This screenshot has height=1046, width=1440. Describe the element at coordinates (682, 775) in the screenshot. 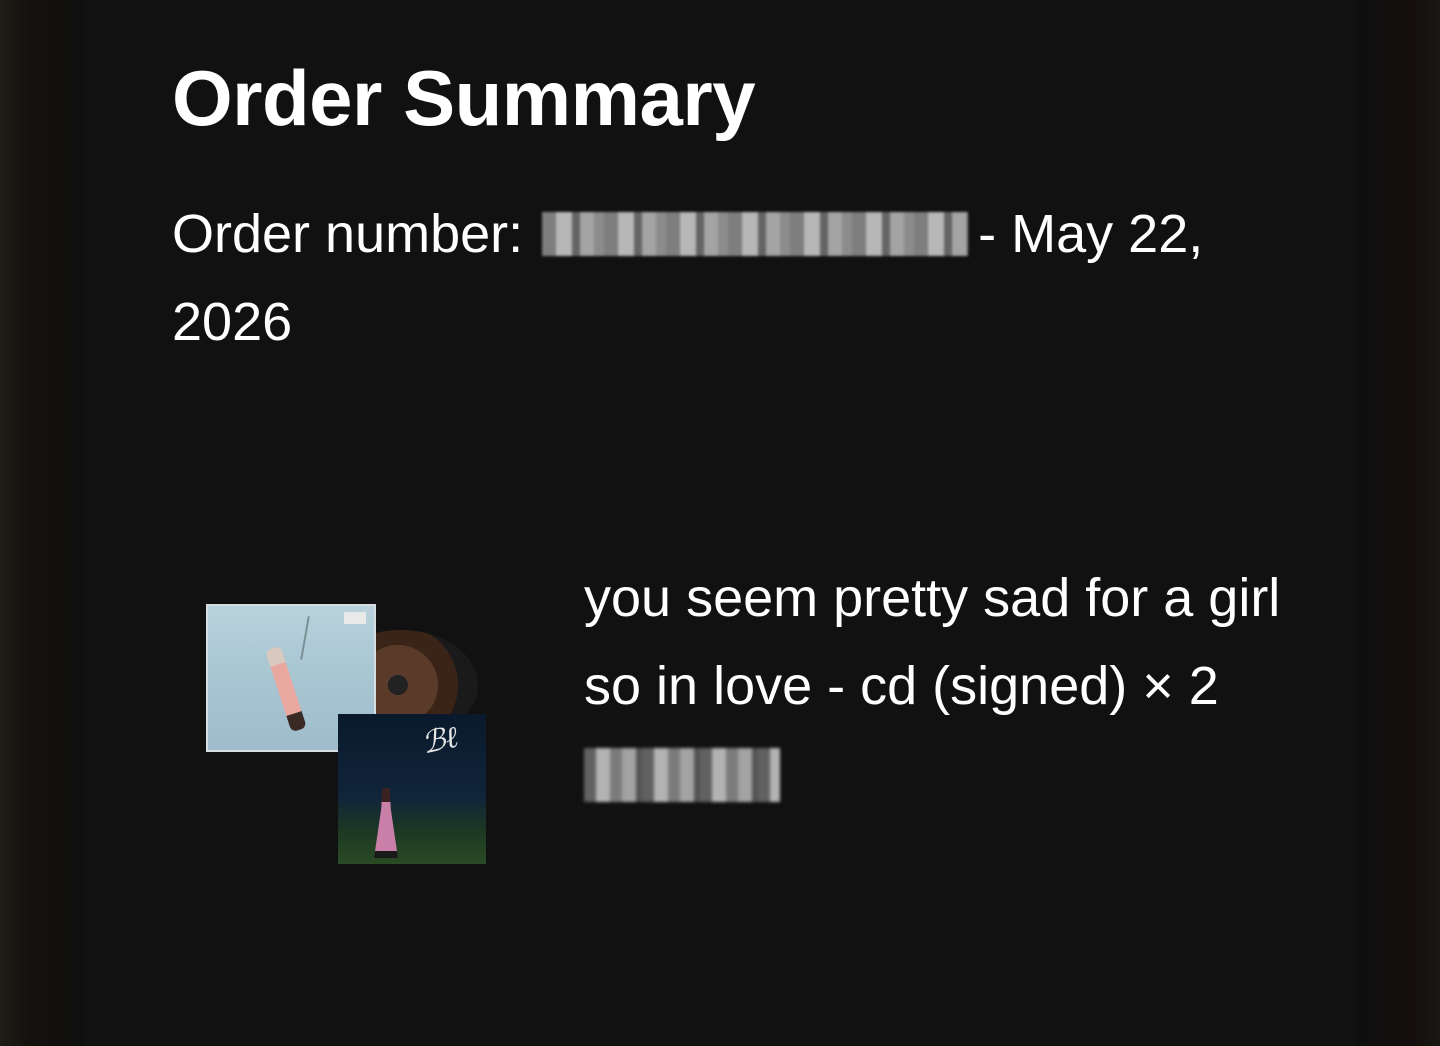

I see `product-price-redacted` at that location.